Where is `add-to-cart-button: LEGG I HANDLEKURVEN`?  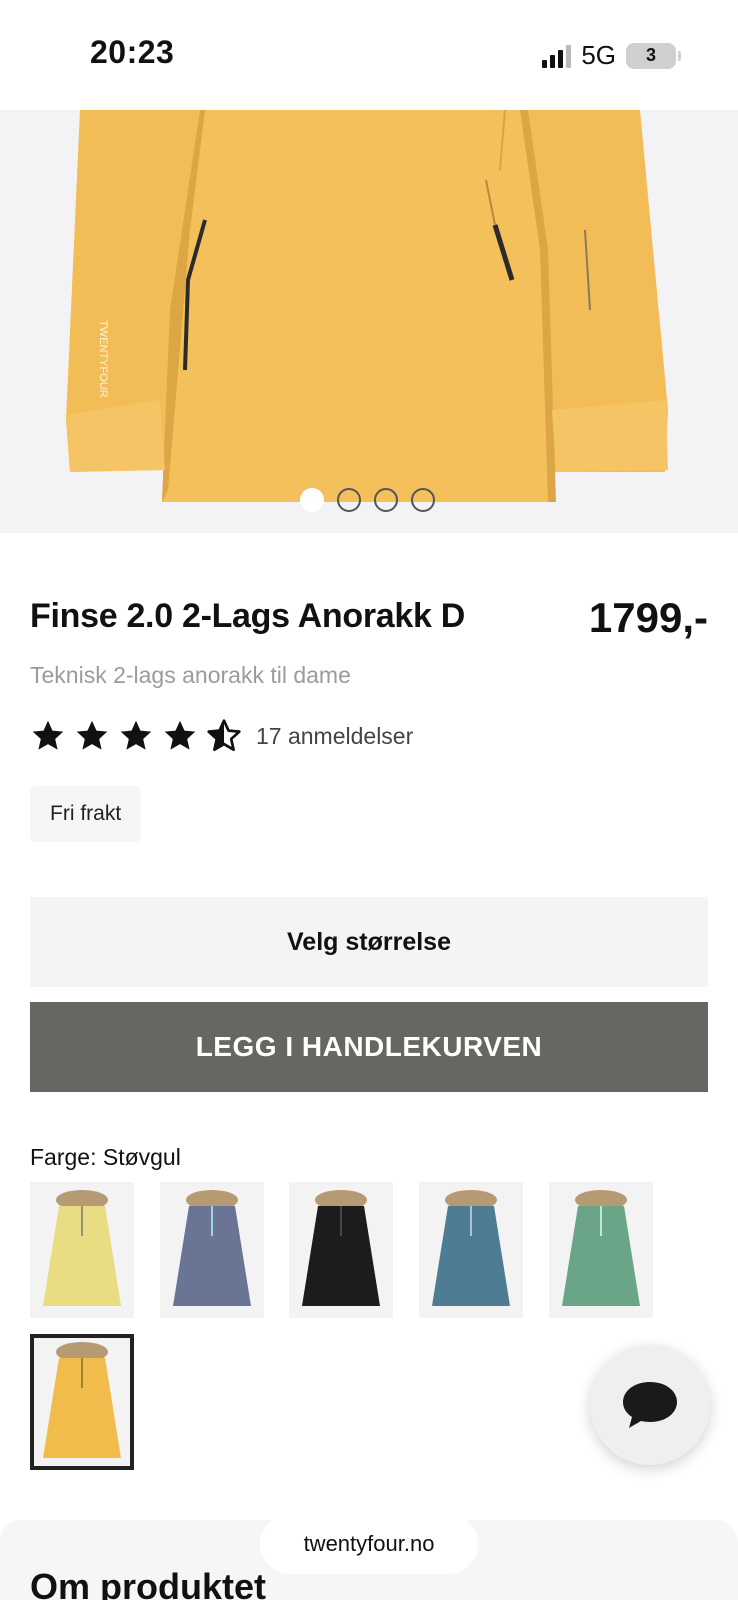
add-to-cart-button: LEGG I HANDLEKURVEN is located at coordinates (369, 1047).